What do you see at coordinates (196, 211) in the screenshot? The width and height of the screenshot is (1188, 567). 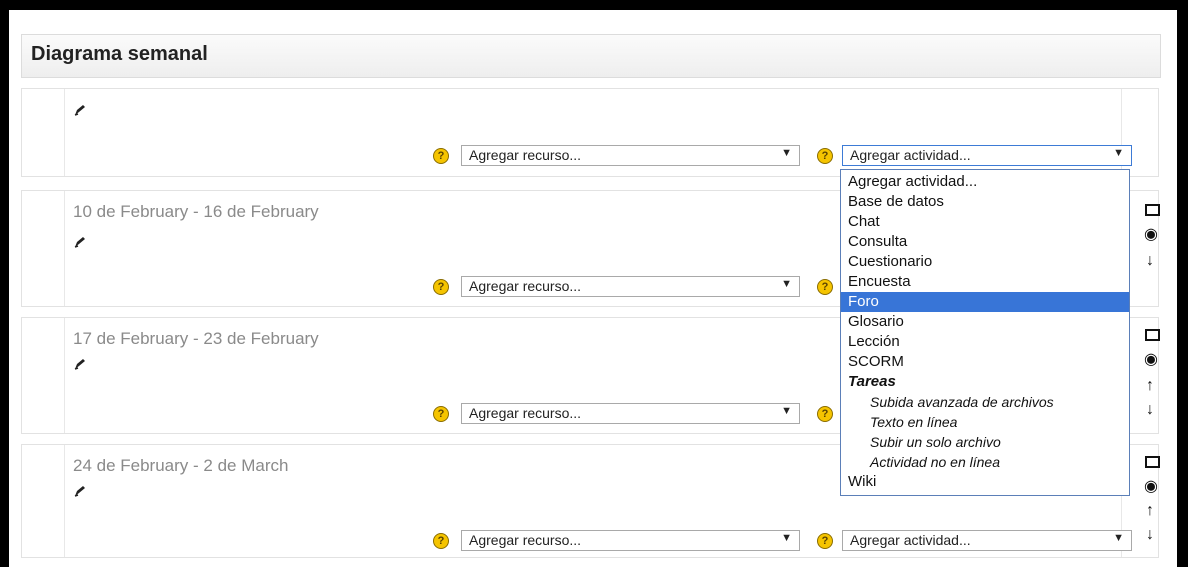 I see `section-title: 10 de February - 16 de February` at bounding box center [196, 211].